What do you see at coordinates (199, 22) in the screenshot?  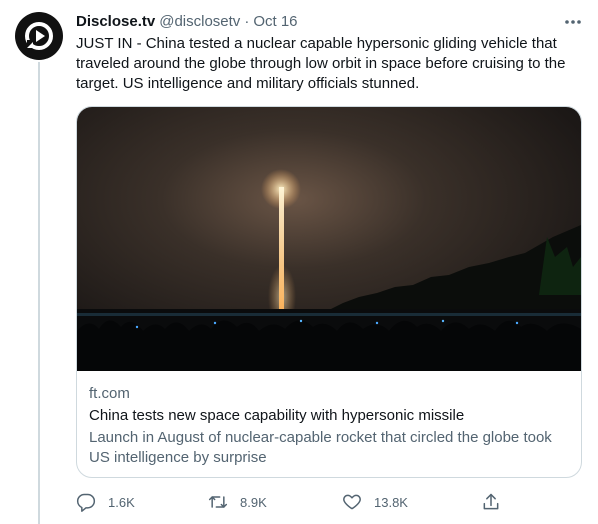 I see `author-handle: @disclosetv` at bounding box center [199, 22].